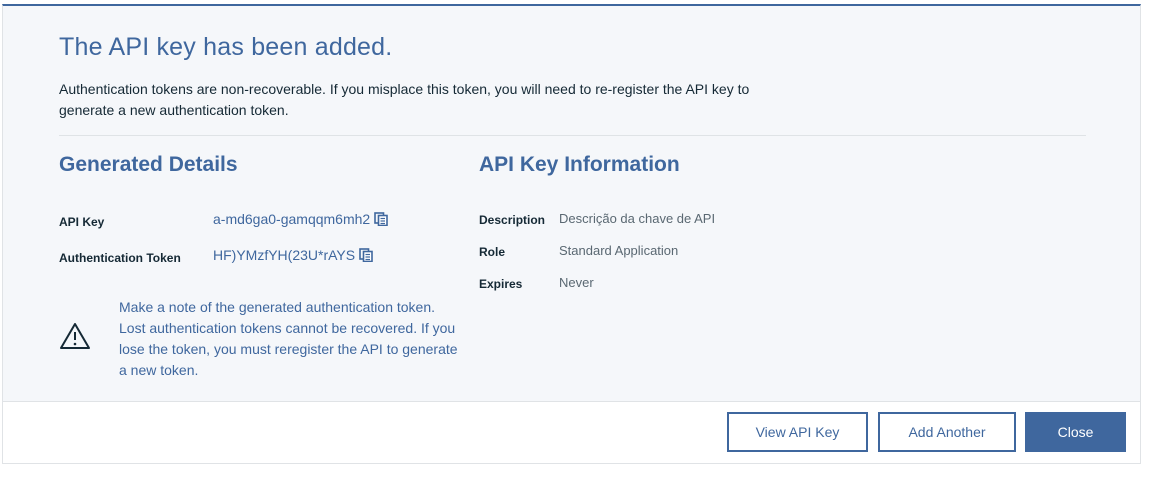 The width and height of the screenshot is (1153, 482). I want to click on api-key-information-heading: API Key Information, so click(579, 164).